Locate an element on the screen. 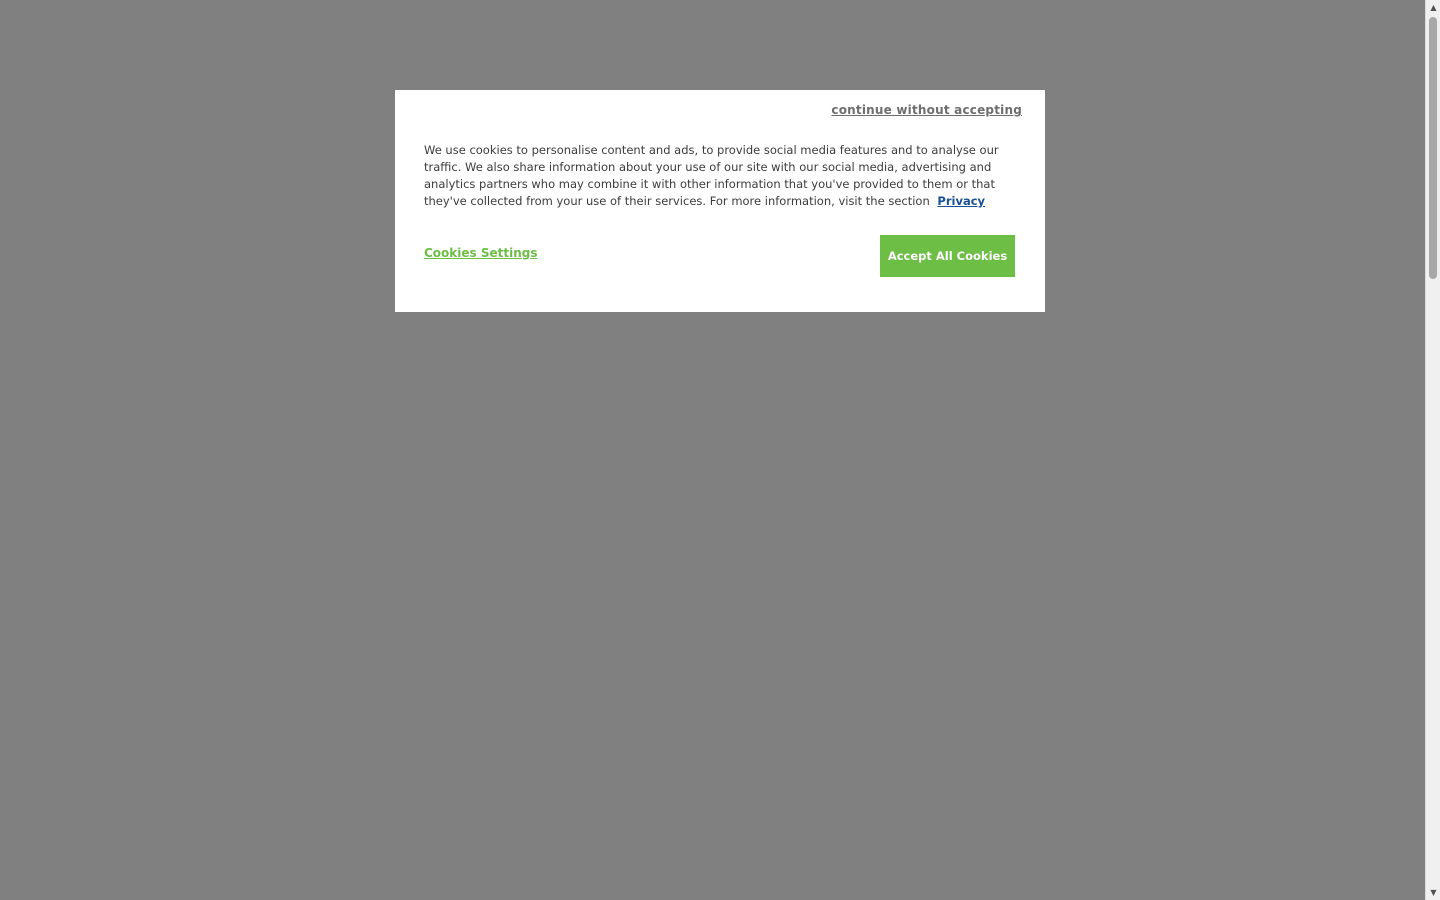 The width and height of the screenshot is (1440, 900). continue-without-accepting-link: continue without accepting is located at coordinates (926, 110).